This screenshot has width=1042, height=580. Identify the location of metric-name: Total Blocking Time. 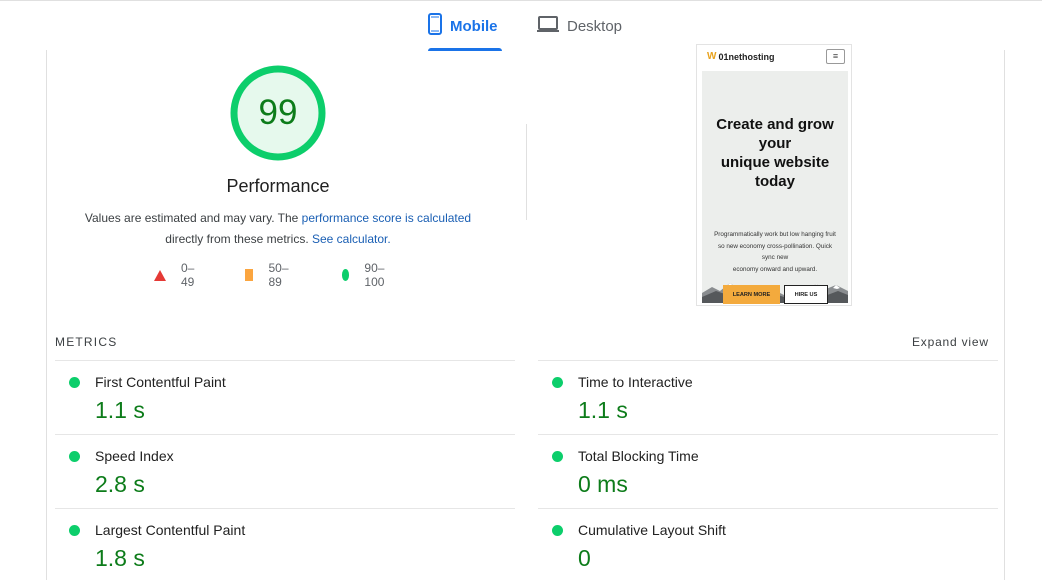
(638, 456).